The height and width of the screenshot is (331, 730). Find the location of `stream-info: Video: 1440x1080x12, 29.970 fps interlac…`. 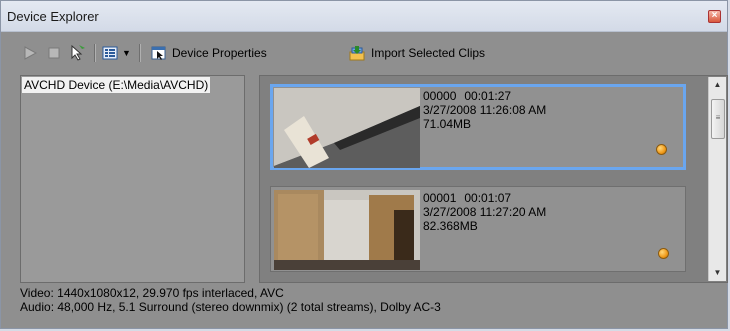

stream-info: Video: 1440x1080x12, 29.970 fps interlac… is located at coordinates (230, 300).